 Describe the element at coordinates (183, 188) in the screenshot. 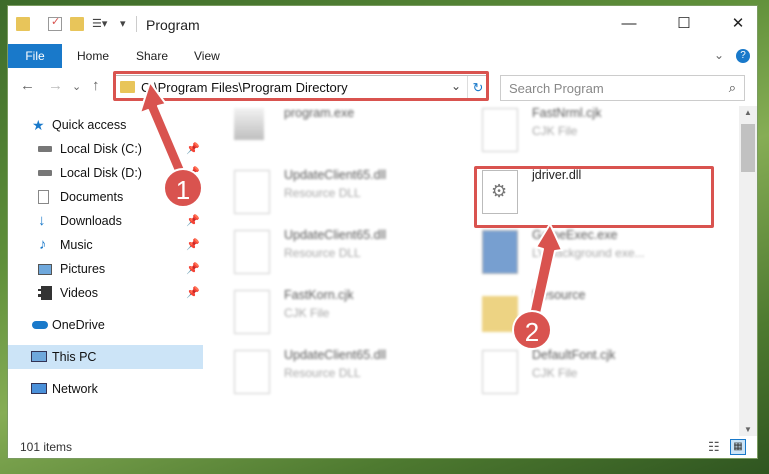

I see `callout-badge-1: 1` at that location.